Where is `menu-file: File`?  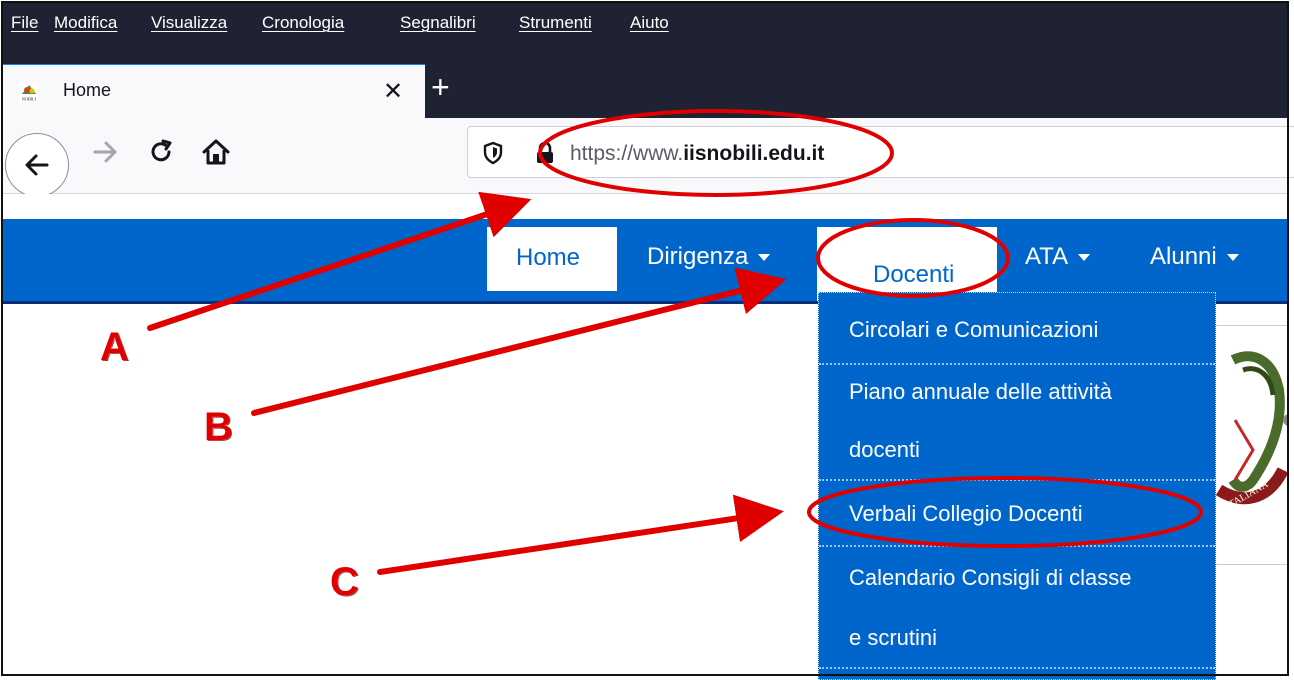 menu-file: File is located at coordinates (24, 23).